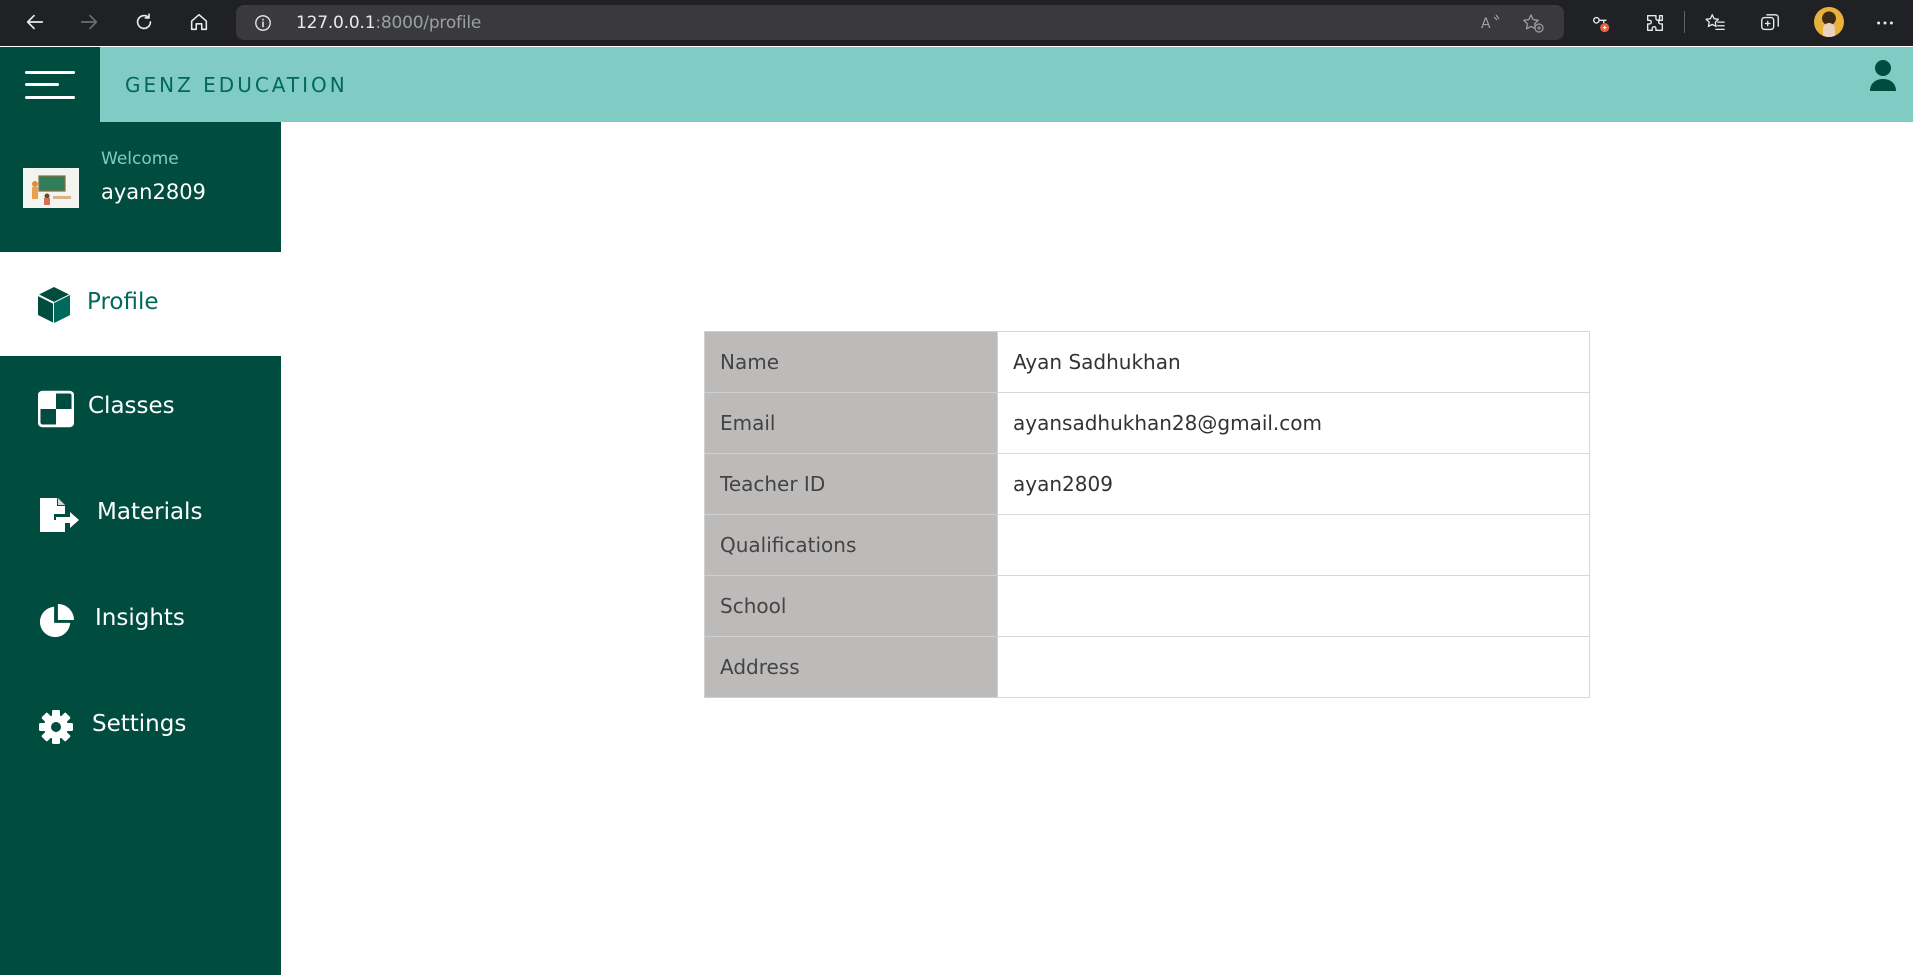 The width and height of the screenshot is (1913, 975). I want to click on pie-chart-icon, so click(56, 620).